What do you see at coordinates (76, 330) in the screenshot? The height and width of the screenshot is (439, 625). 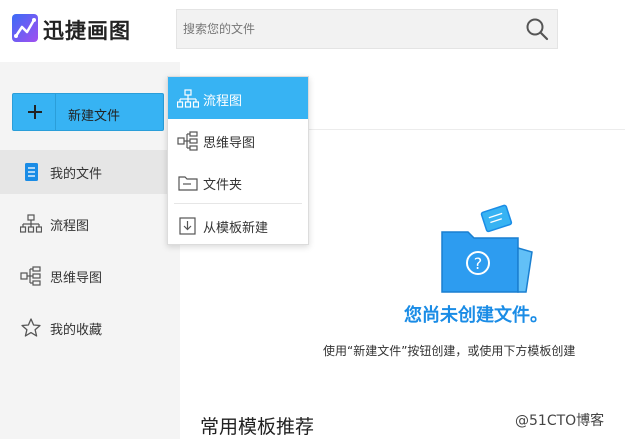 I see `sidebar-item-label: 我的收藏` at bounding box center [76, 330].